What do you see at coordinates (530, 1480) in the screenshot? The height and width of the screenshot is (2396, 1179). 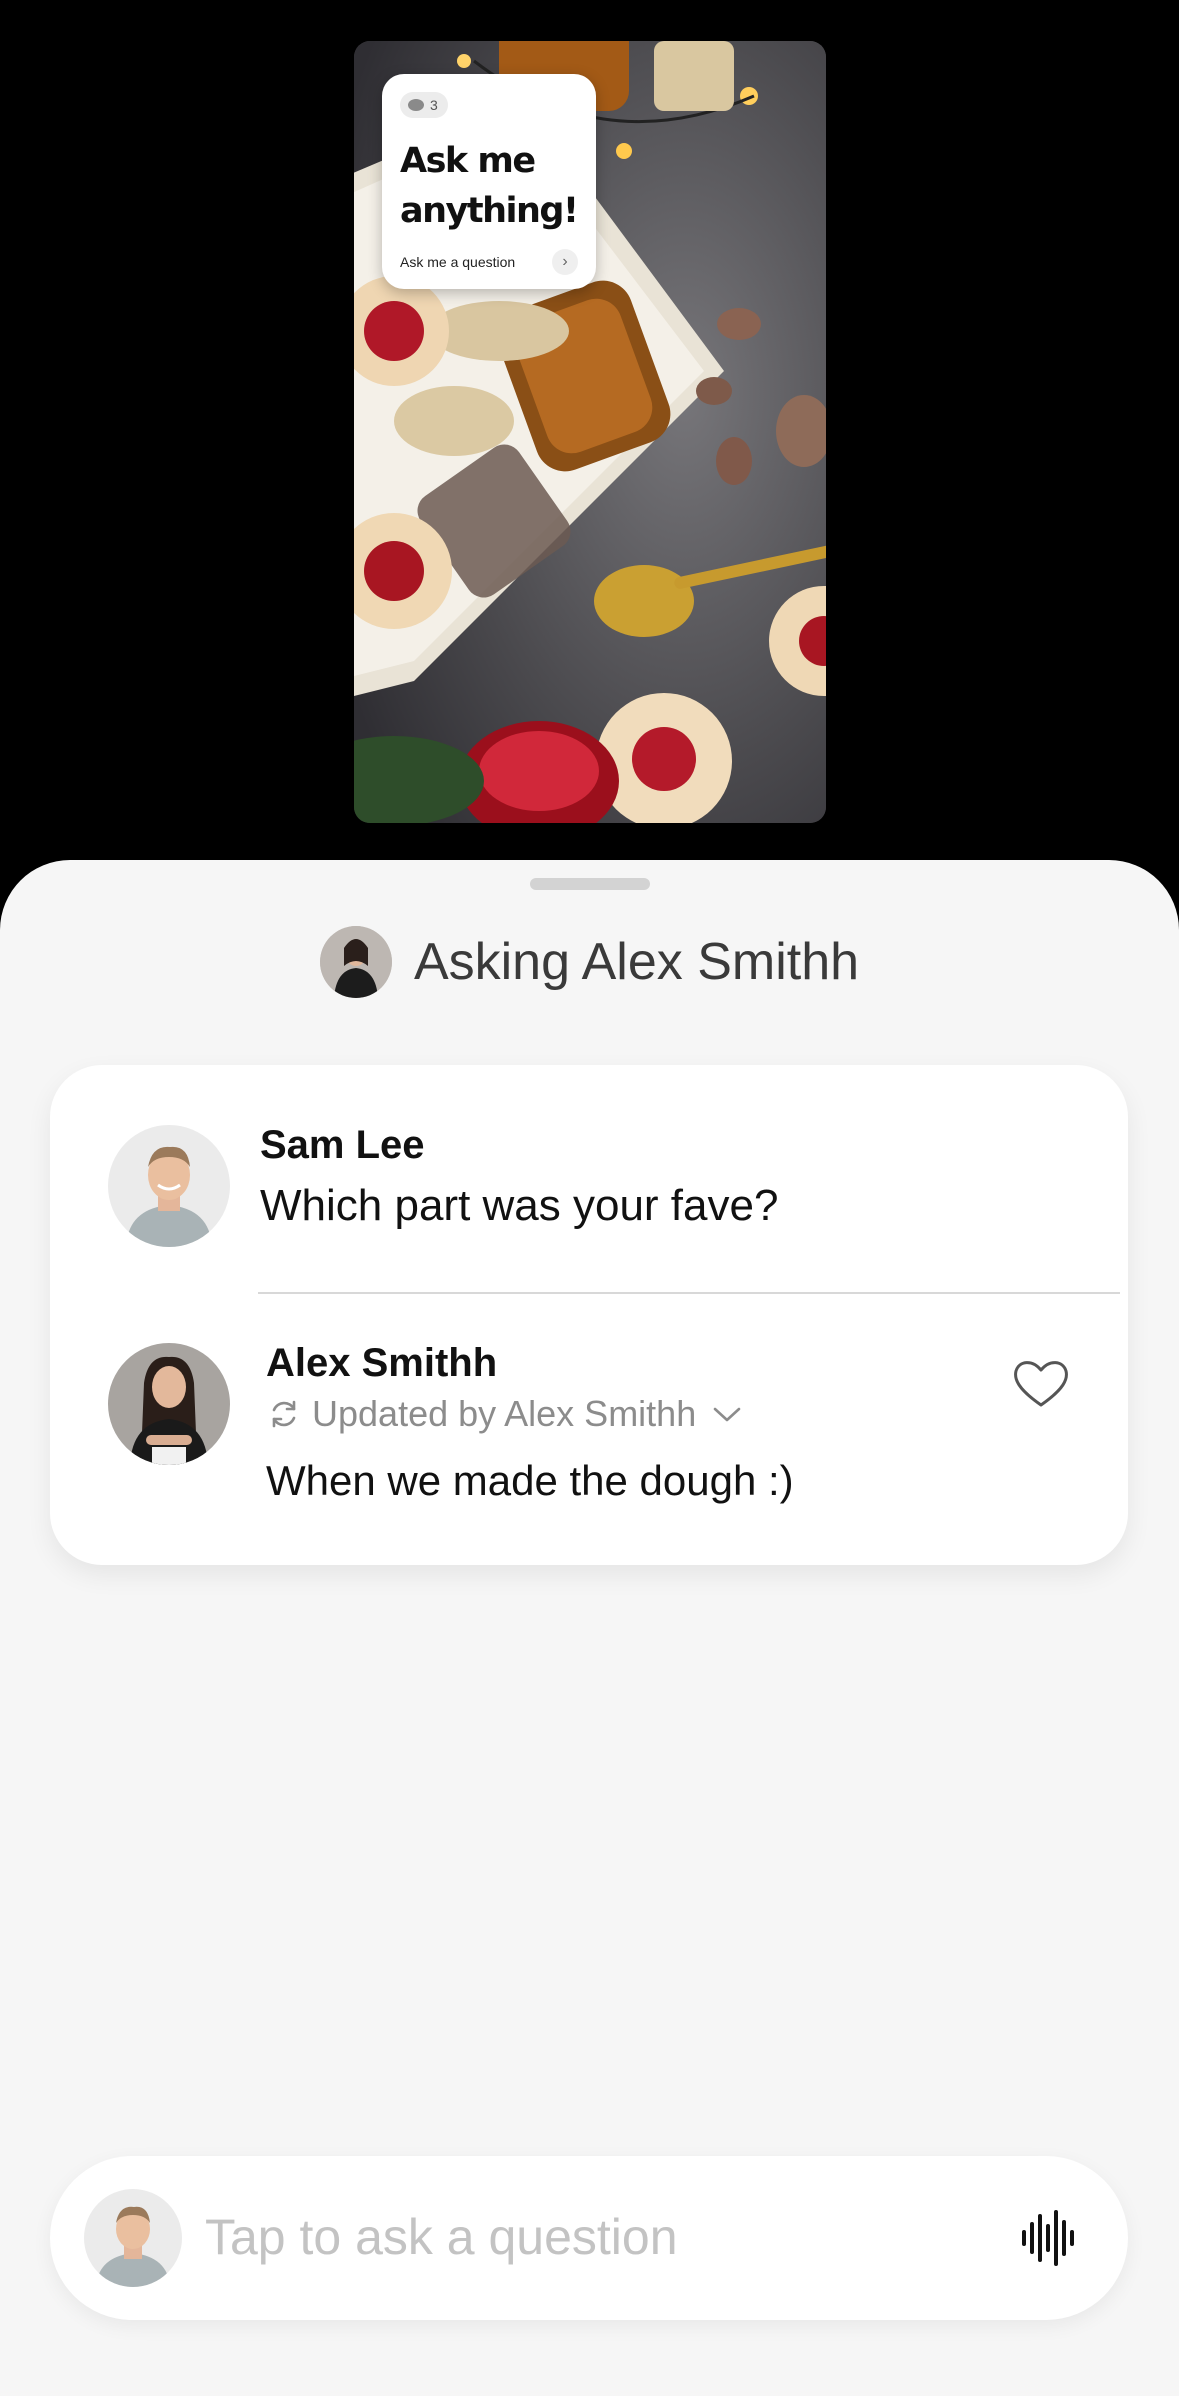 I see `answer-text: When we made the dough :)` at bounding box center [530, 1480].